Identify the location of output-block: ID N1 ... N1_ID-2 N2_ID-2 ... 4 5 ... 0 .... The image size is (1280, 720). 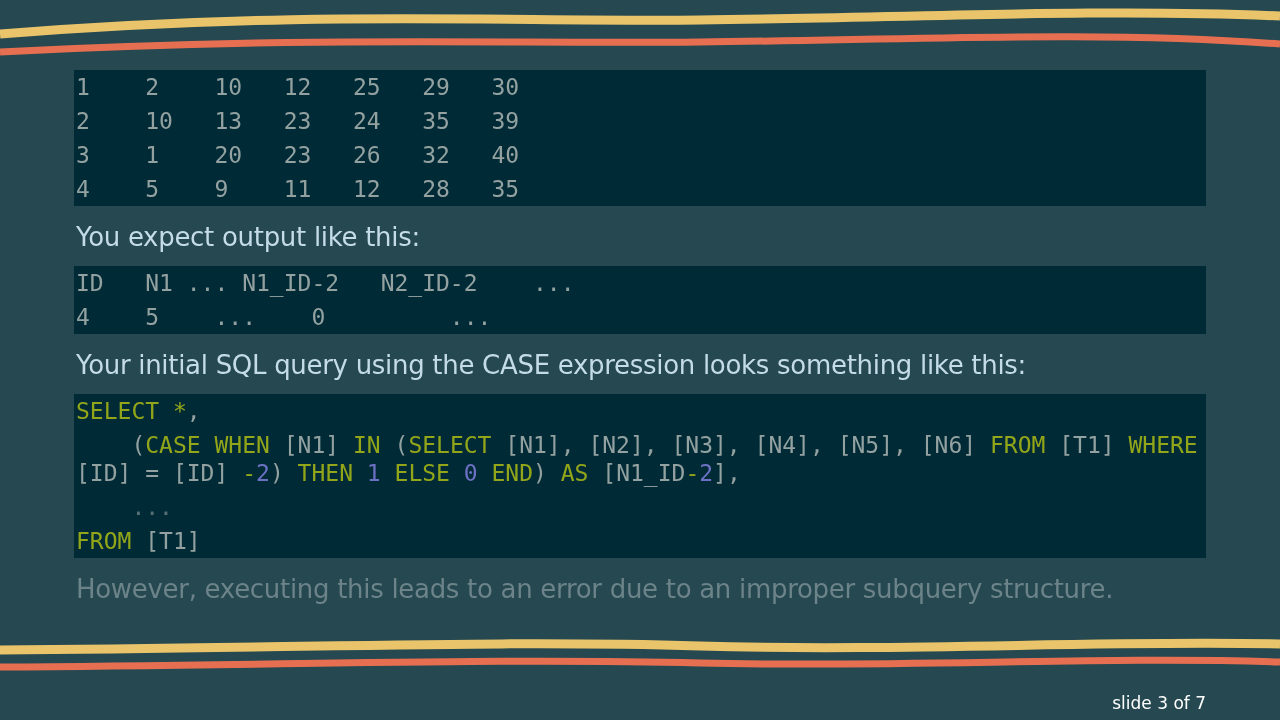
(640, 300).